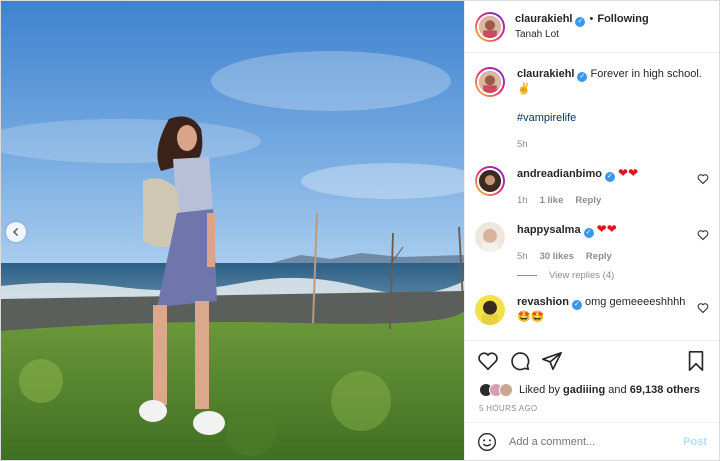 This screenshot has width=720, height=461. Describe the element at coordinates (549, 230) in the screenshot. I see `commenter-username: happysalma` at that location.